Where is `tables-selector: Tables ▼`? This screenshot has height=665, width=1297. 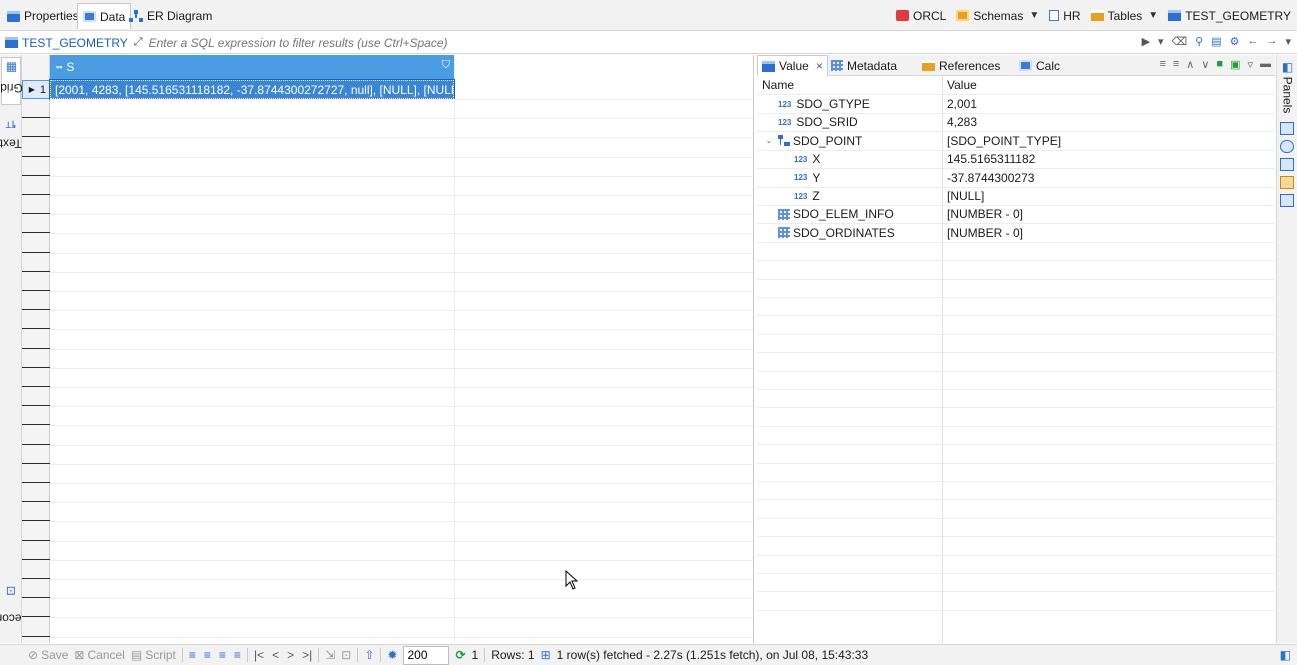
tables-selector: Tables ▼ is located at coordinates (1124, 16).